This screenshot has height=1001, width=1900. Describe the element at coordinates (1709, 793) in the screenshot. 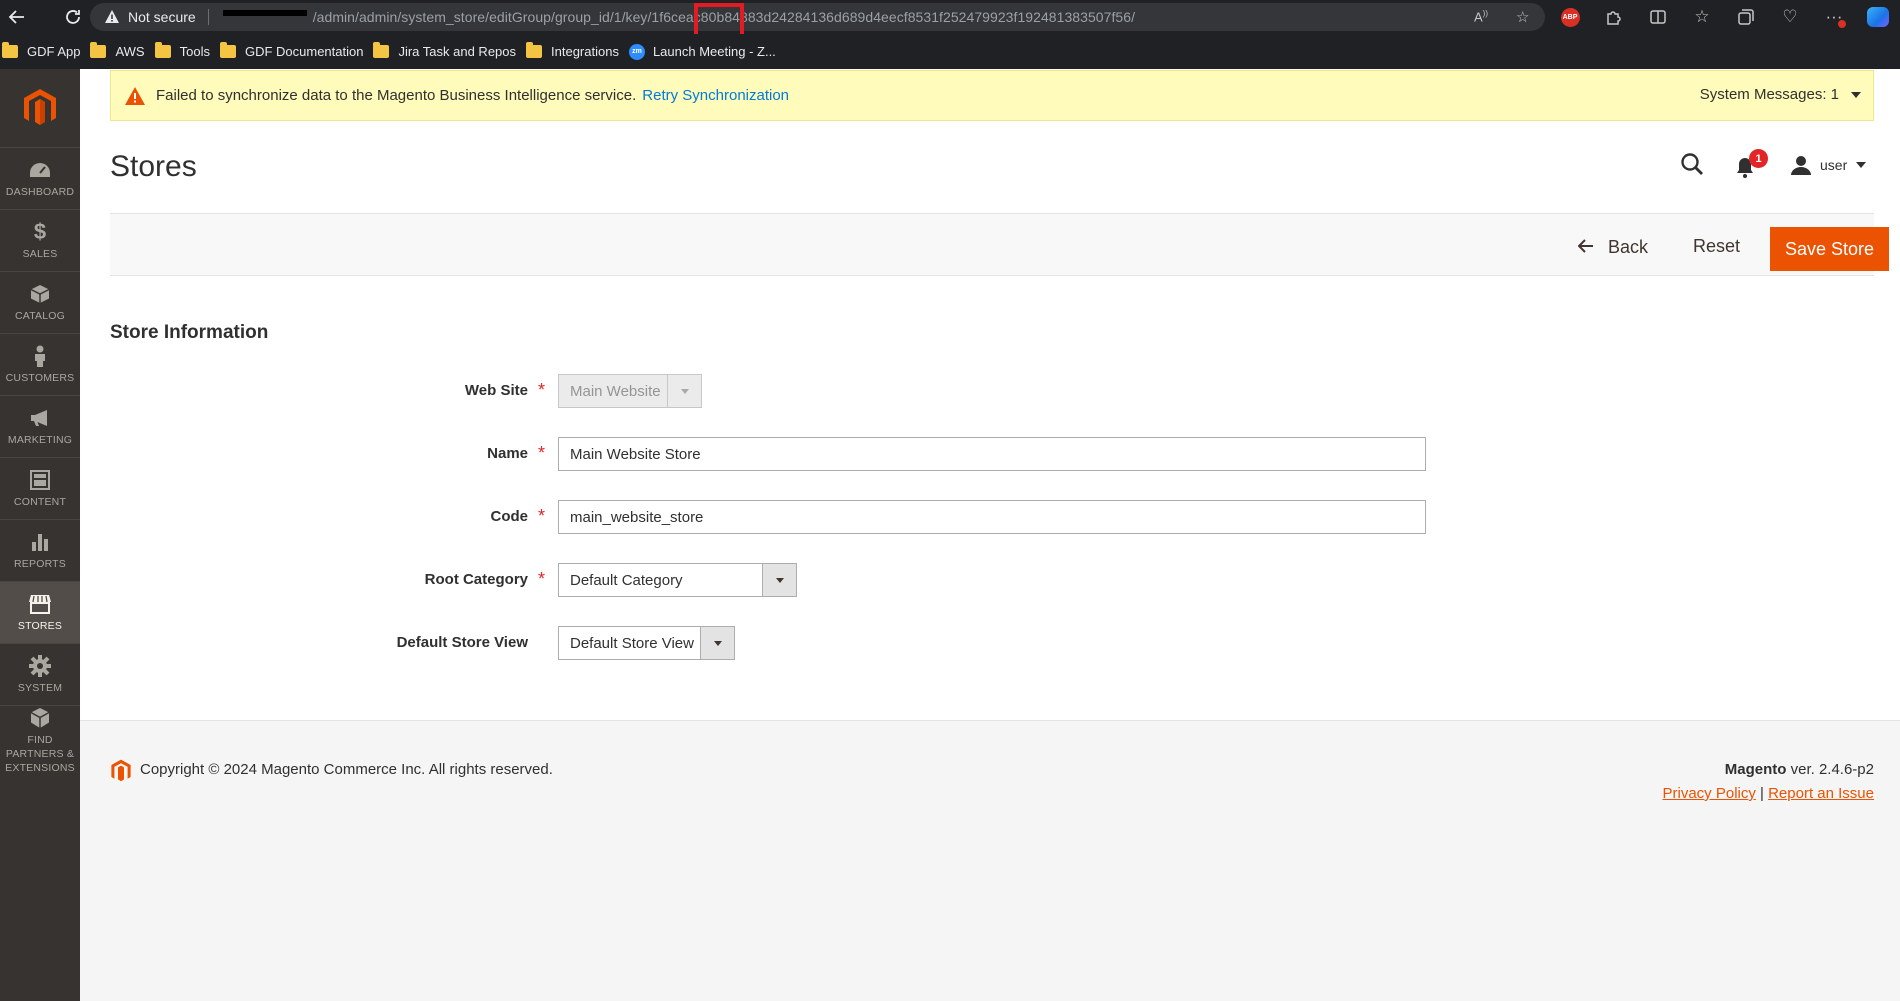

I see `privacy-policy-link: Privacy Policy` at that location.